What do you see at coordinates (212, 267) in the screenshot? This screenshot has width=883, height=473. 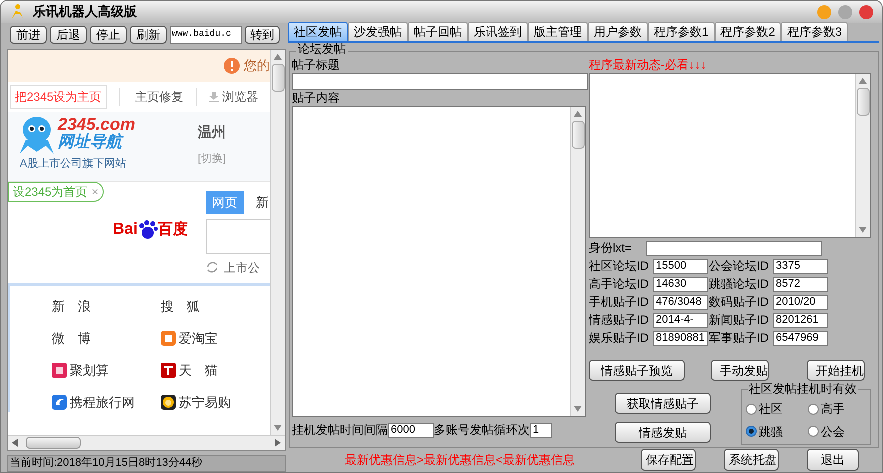 I see `refresh-icon` at bounding box center [212, 267].